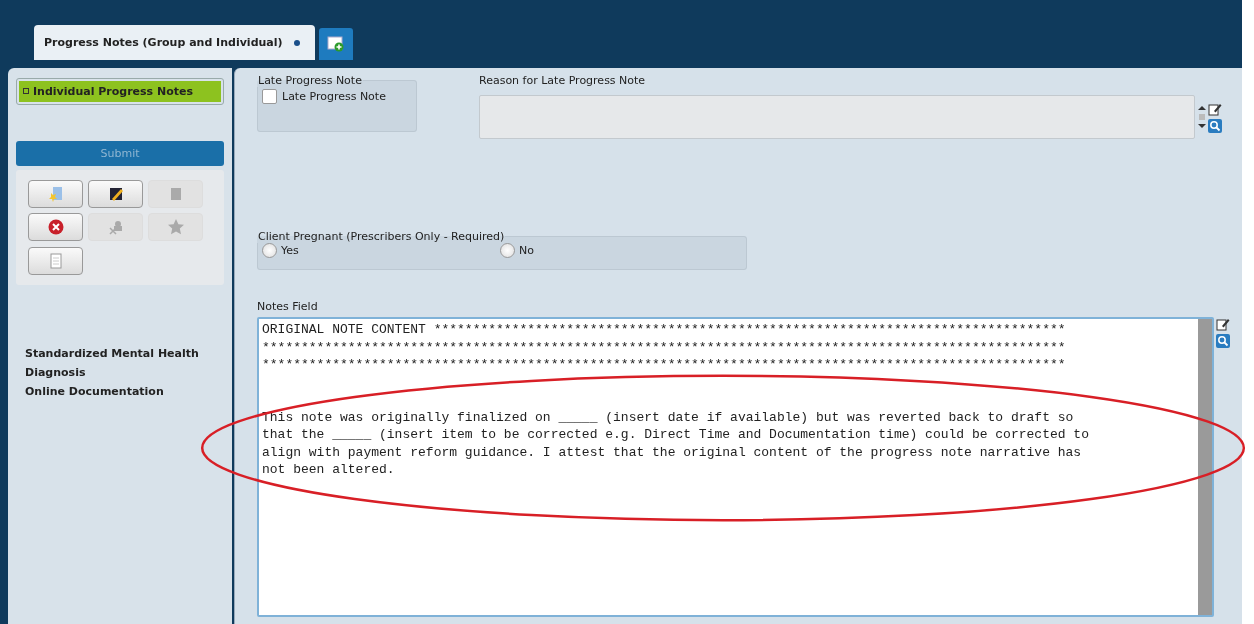 This screenshot has height=624, width=1254. What do you see at coordinates (328, 469) in the screenshot?
I see `note-text-line: not been altered.` at bounding box center [328, 469].